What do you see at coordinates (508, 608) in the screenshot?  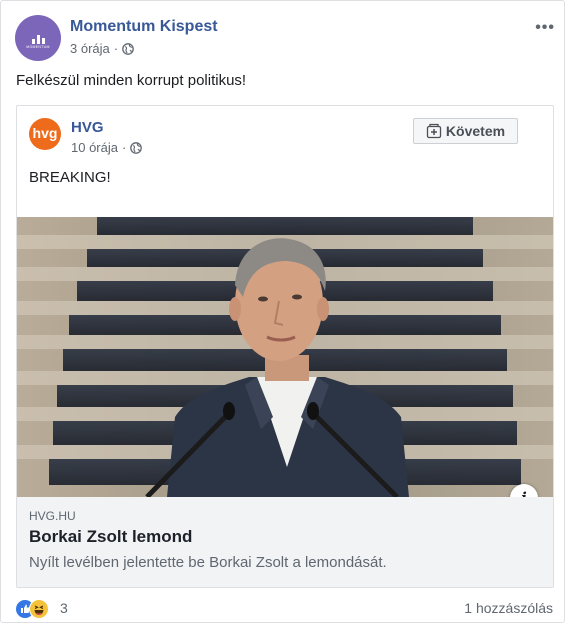 I see `comments-link: 1 hozzászólás` at bounding box center [508, 608].